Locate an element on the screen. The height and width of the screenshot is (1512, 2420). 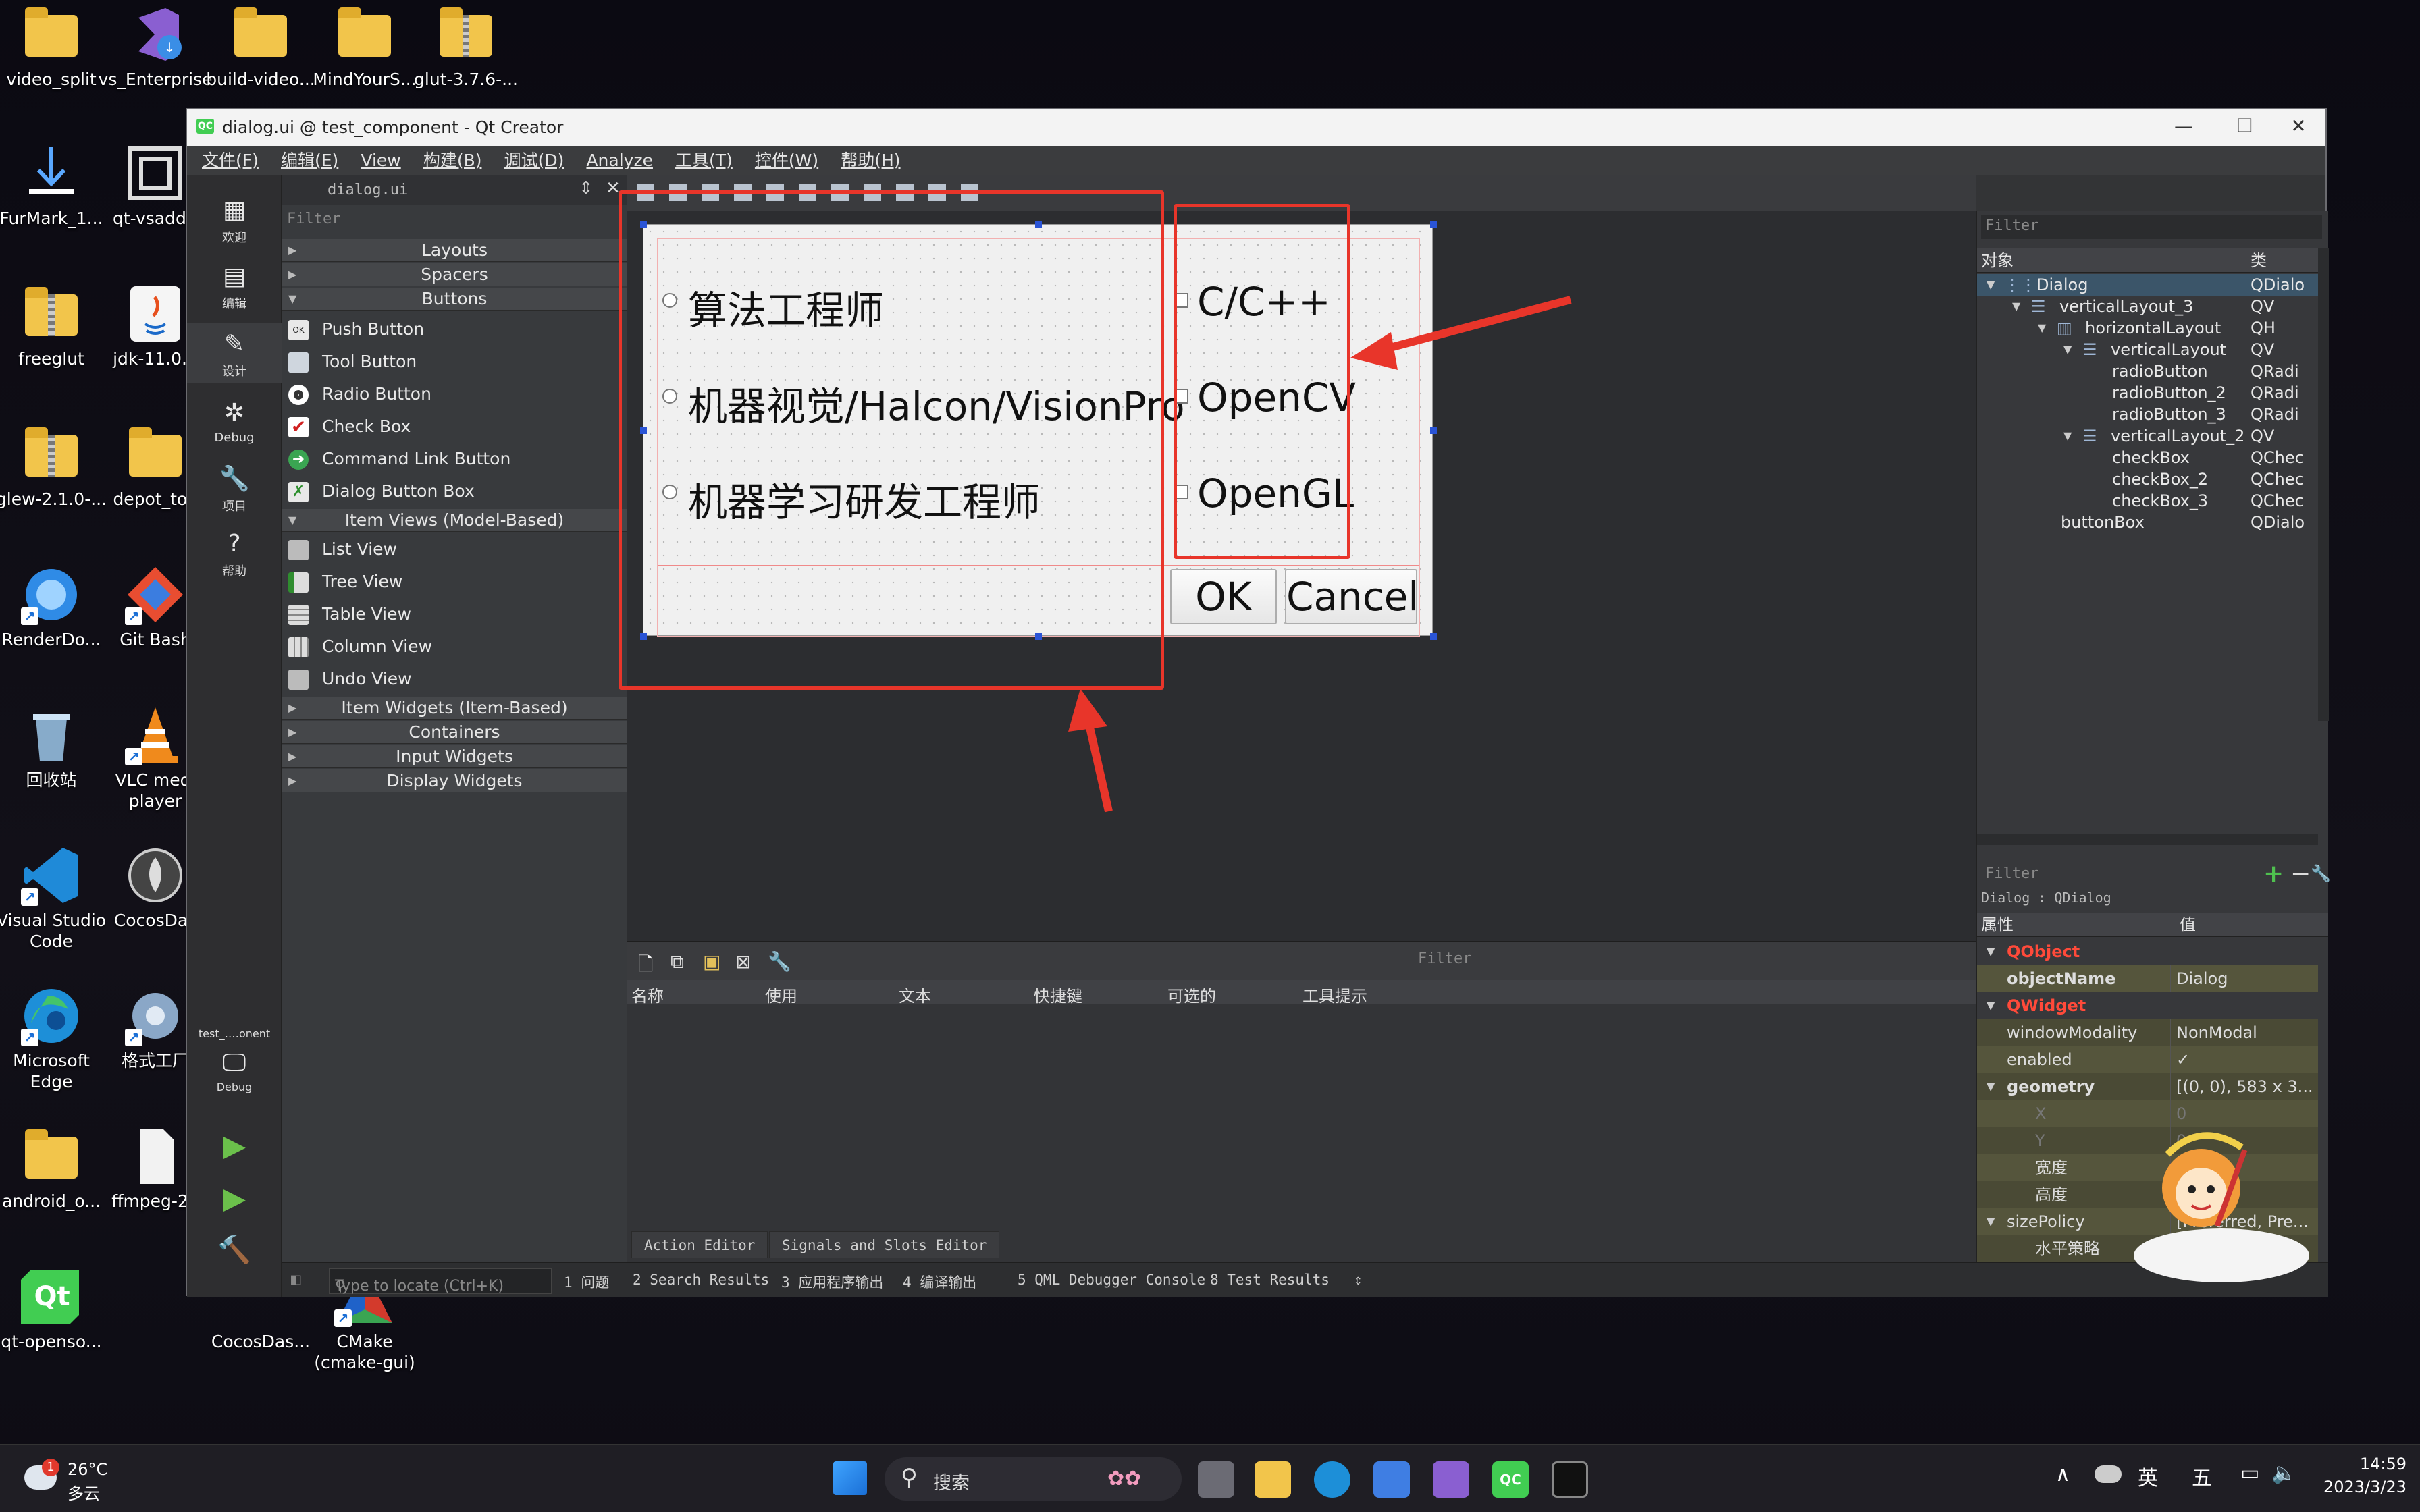
col-checkable: 可选的 is located at coordinates (1191, 994).